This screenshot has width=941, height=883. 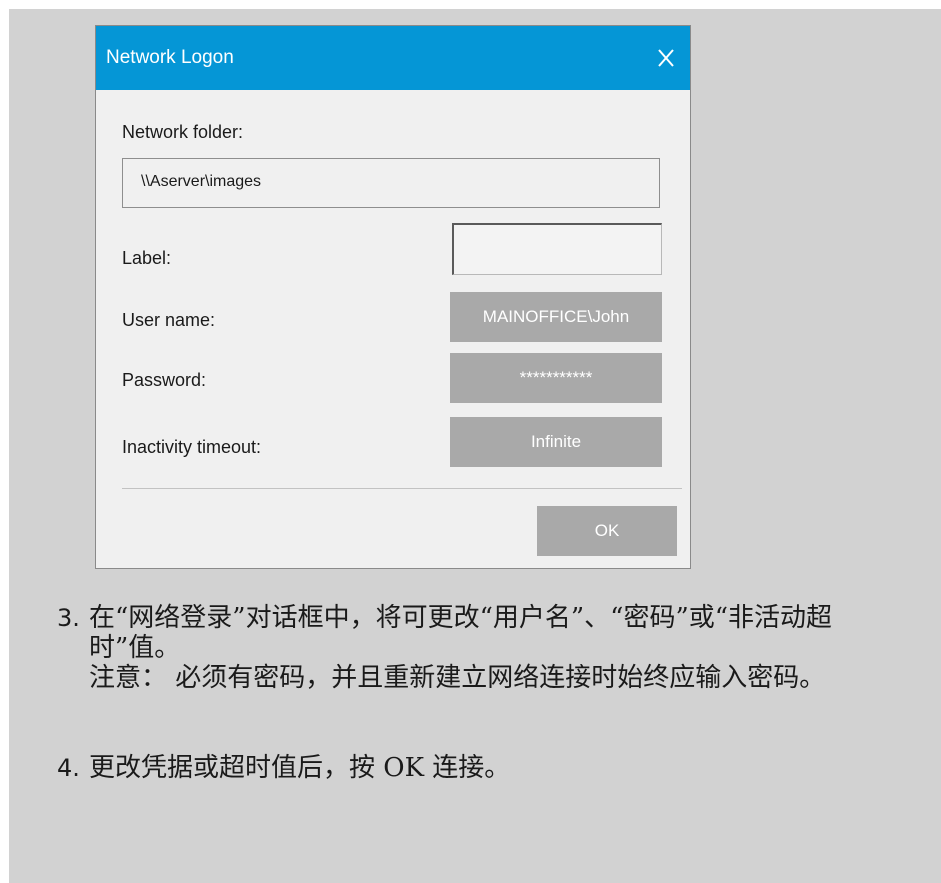 I want to click on inactivity-timeout-button: Infinite, so click(x=556, y=442).